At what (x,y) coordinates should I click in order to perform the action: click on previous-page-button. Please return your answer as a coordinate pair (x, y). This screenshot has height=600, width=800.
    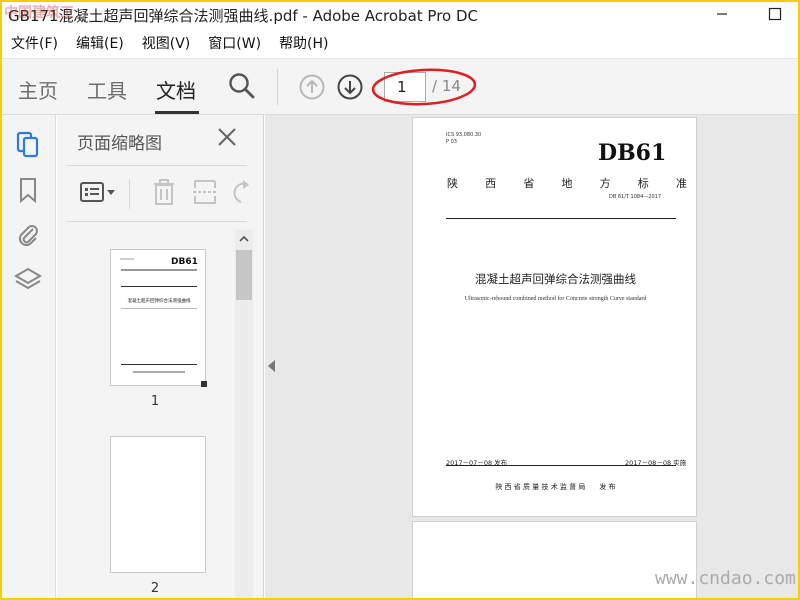
    Looking at the image, I should click on (312, 87).